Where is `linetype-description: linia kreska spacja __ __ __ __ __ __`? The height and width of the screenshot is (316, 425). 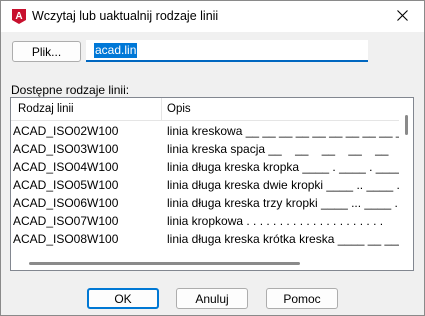 linetype-description: linia kreska spacja __ __ __ __ __ __ is located at coordinates (290, 149).